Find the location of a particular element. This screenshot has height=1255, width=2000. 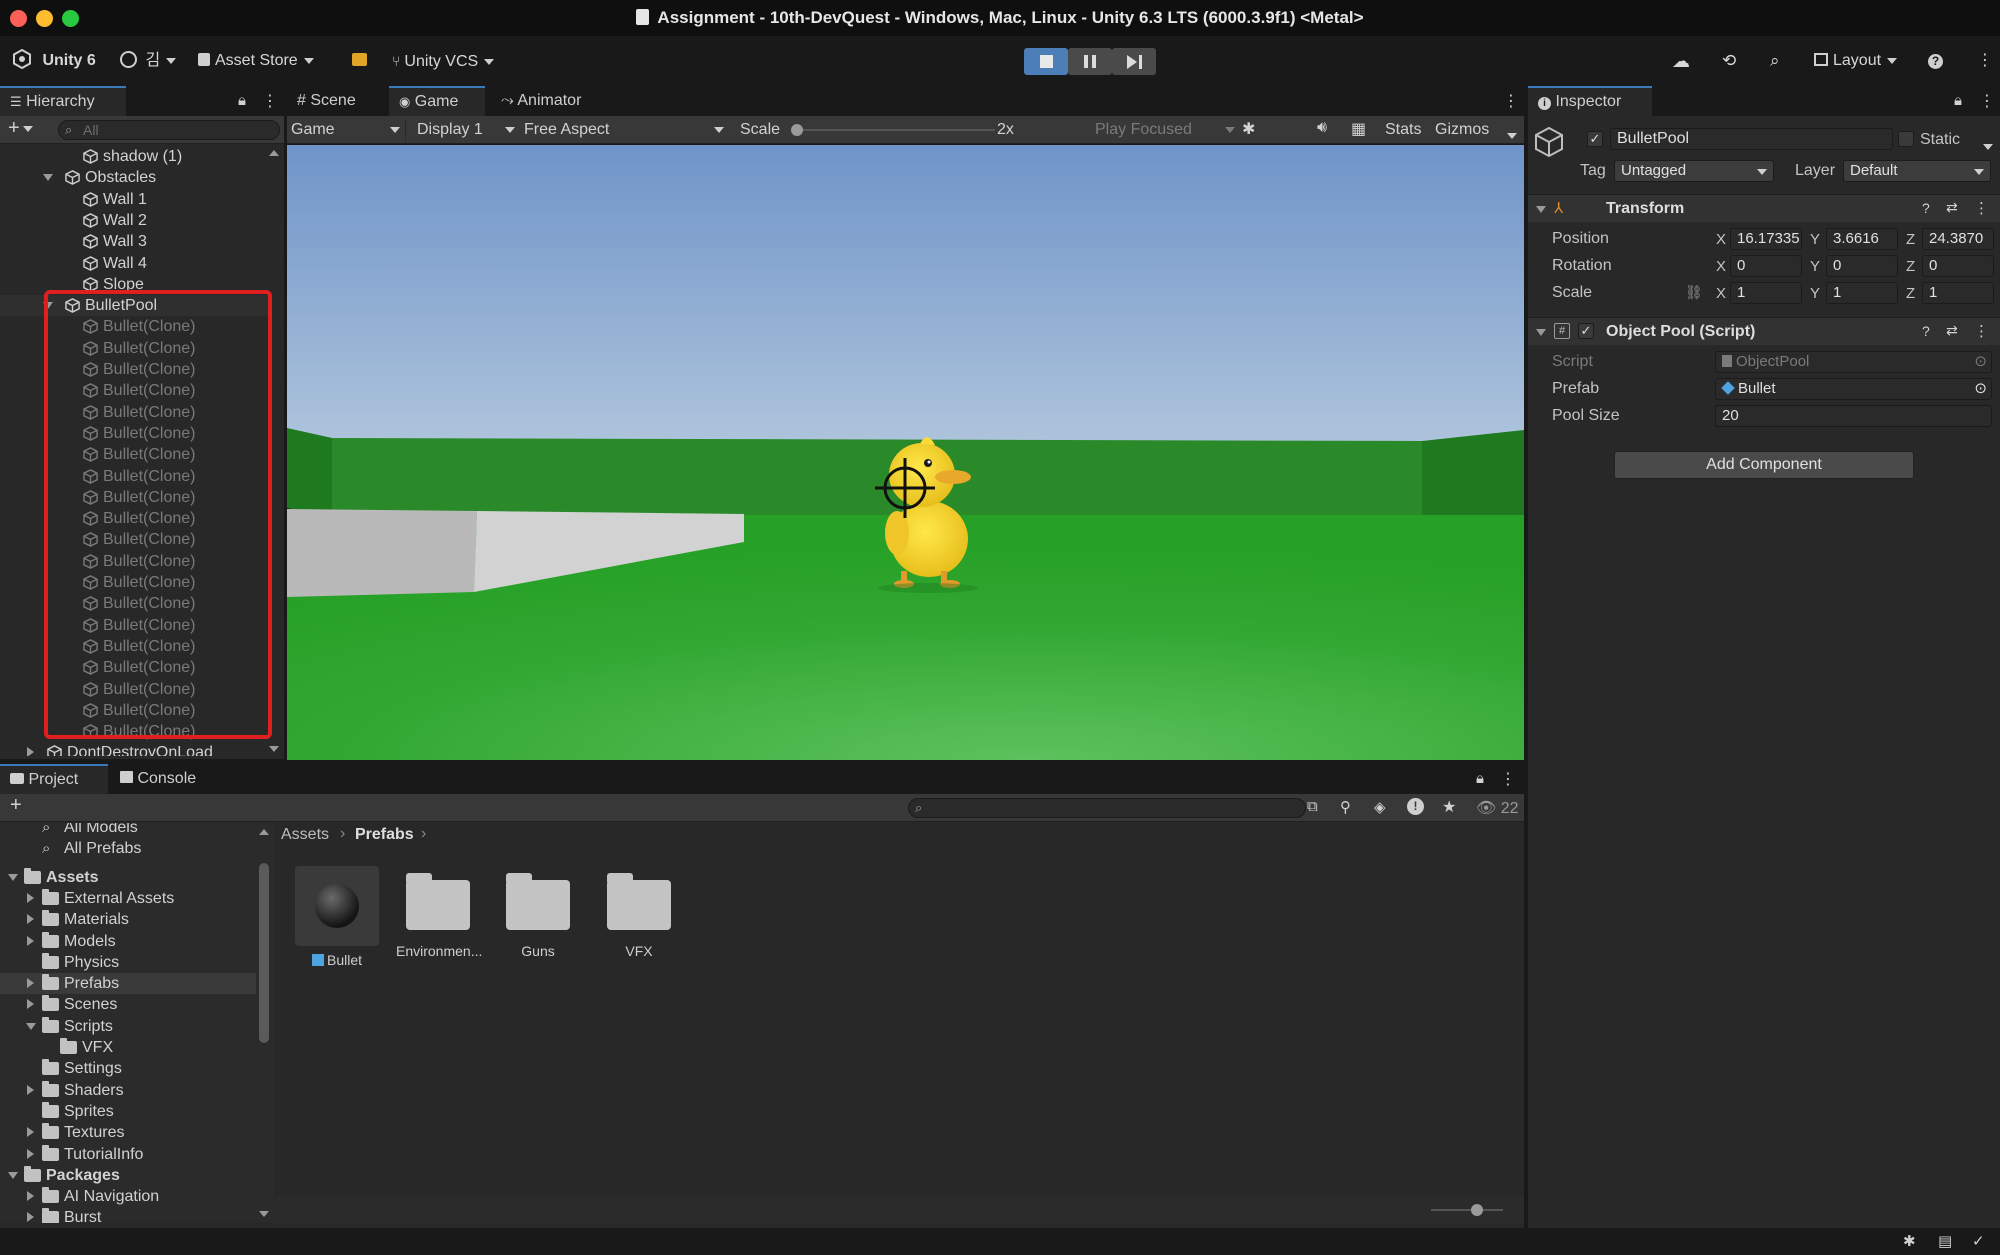

tree-item-packages: Packages is located at coordinates (128, 1175).